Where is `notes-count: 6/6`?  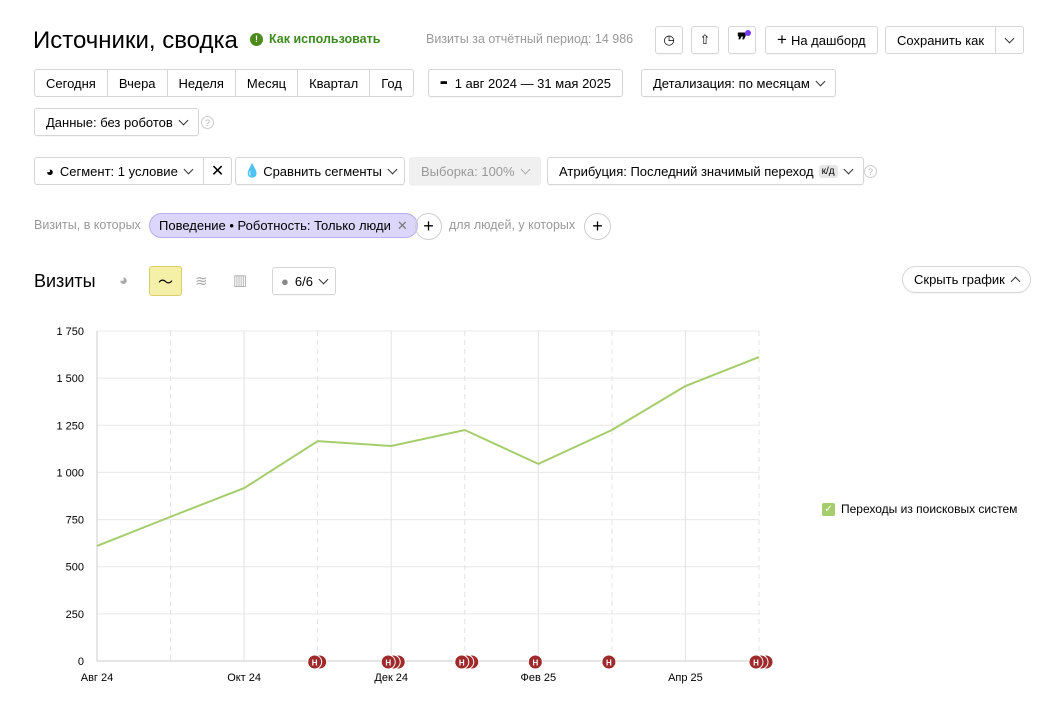
notes-count: 6/6 is located at coordinates (303, 281).